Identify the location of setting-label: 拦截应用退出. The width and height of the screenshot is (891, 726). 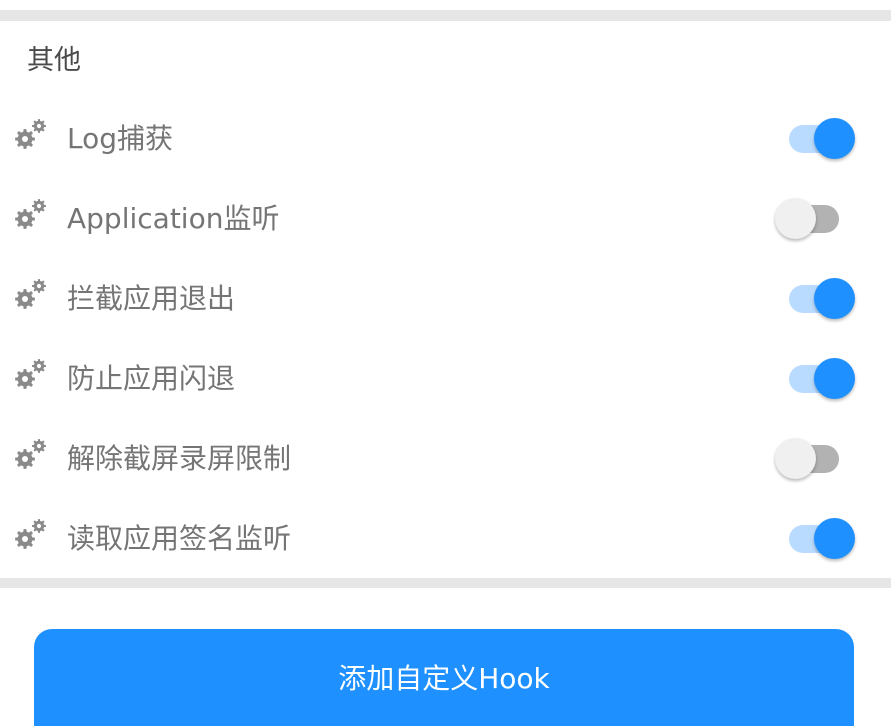
(151, 298).